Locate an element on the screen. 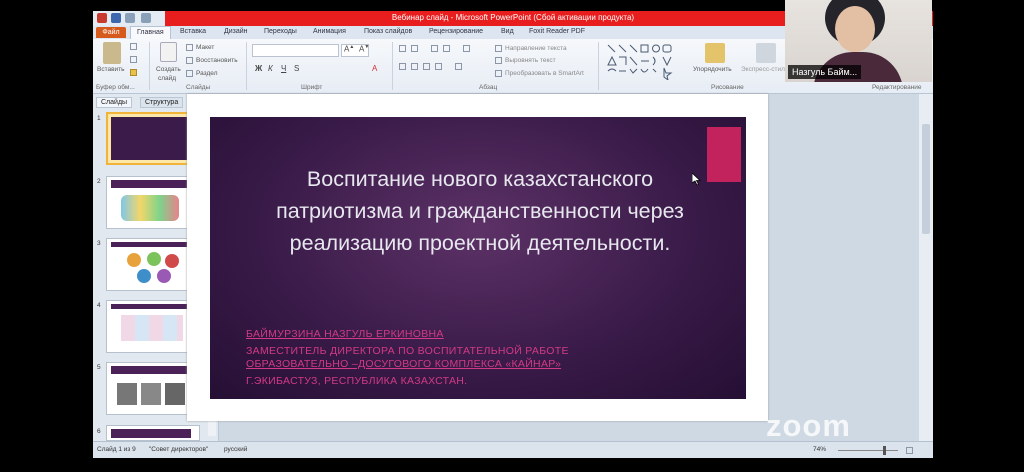 This screenshot has width=1024, height=472. paste-icon is located at coordinates (112, 53).